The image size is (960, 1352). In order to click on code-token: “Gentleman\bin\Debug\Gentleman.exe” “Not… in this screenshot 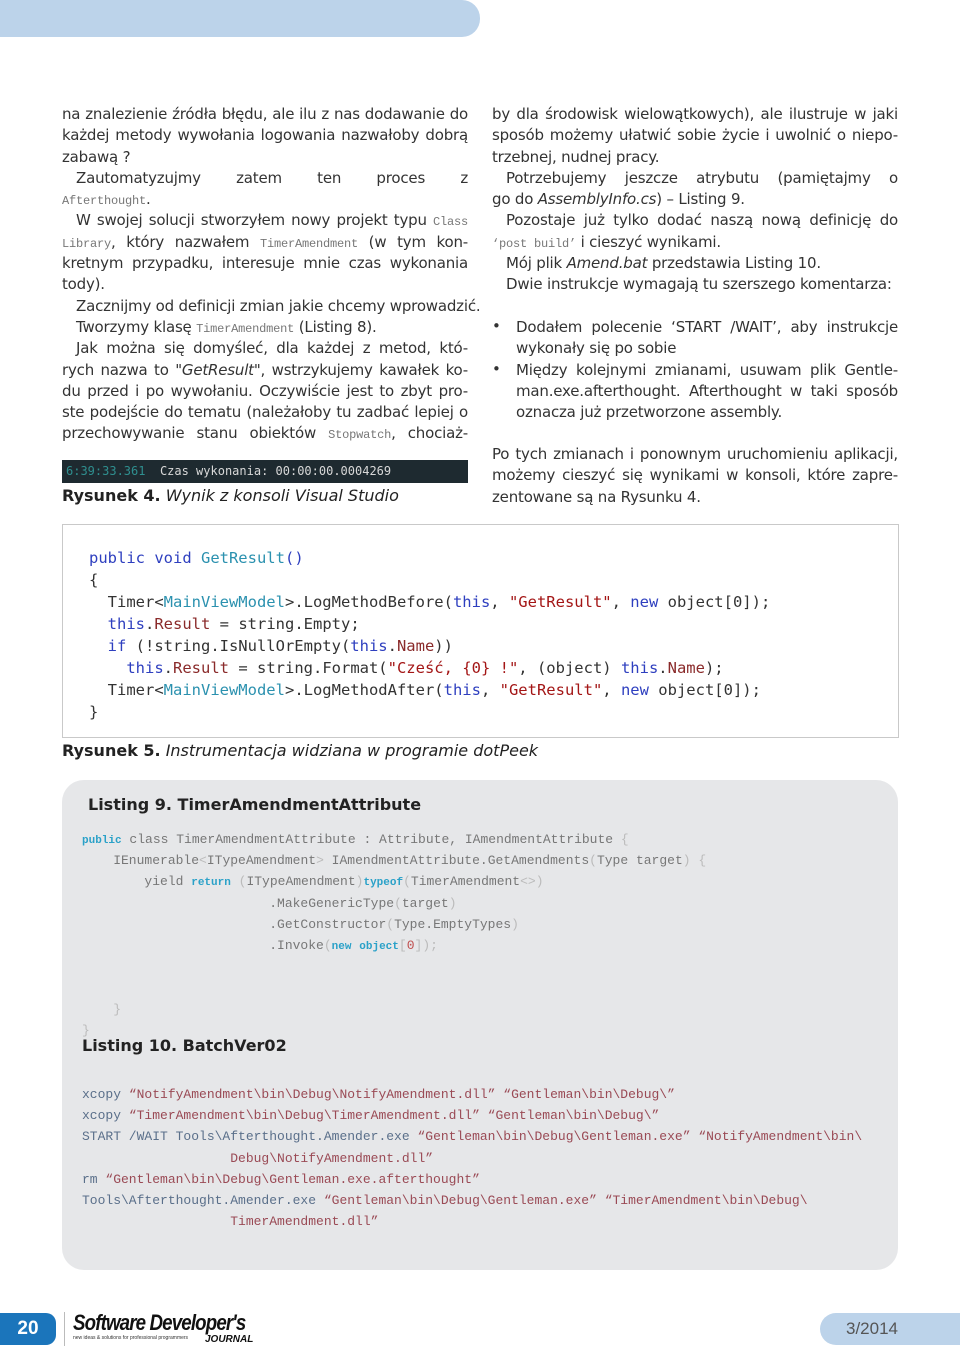, I will do `click(640, 1137)`.